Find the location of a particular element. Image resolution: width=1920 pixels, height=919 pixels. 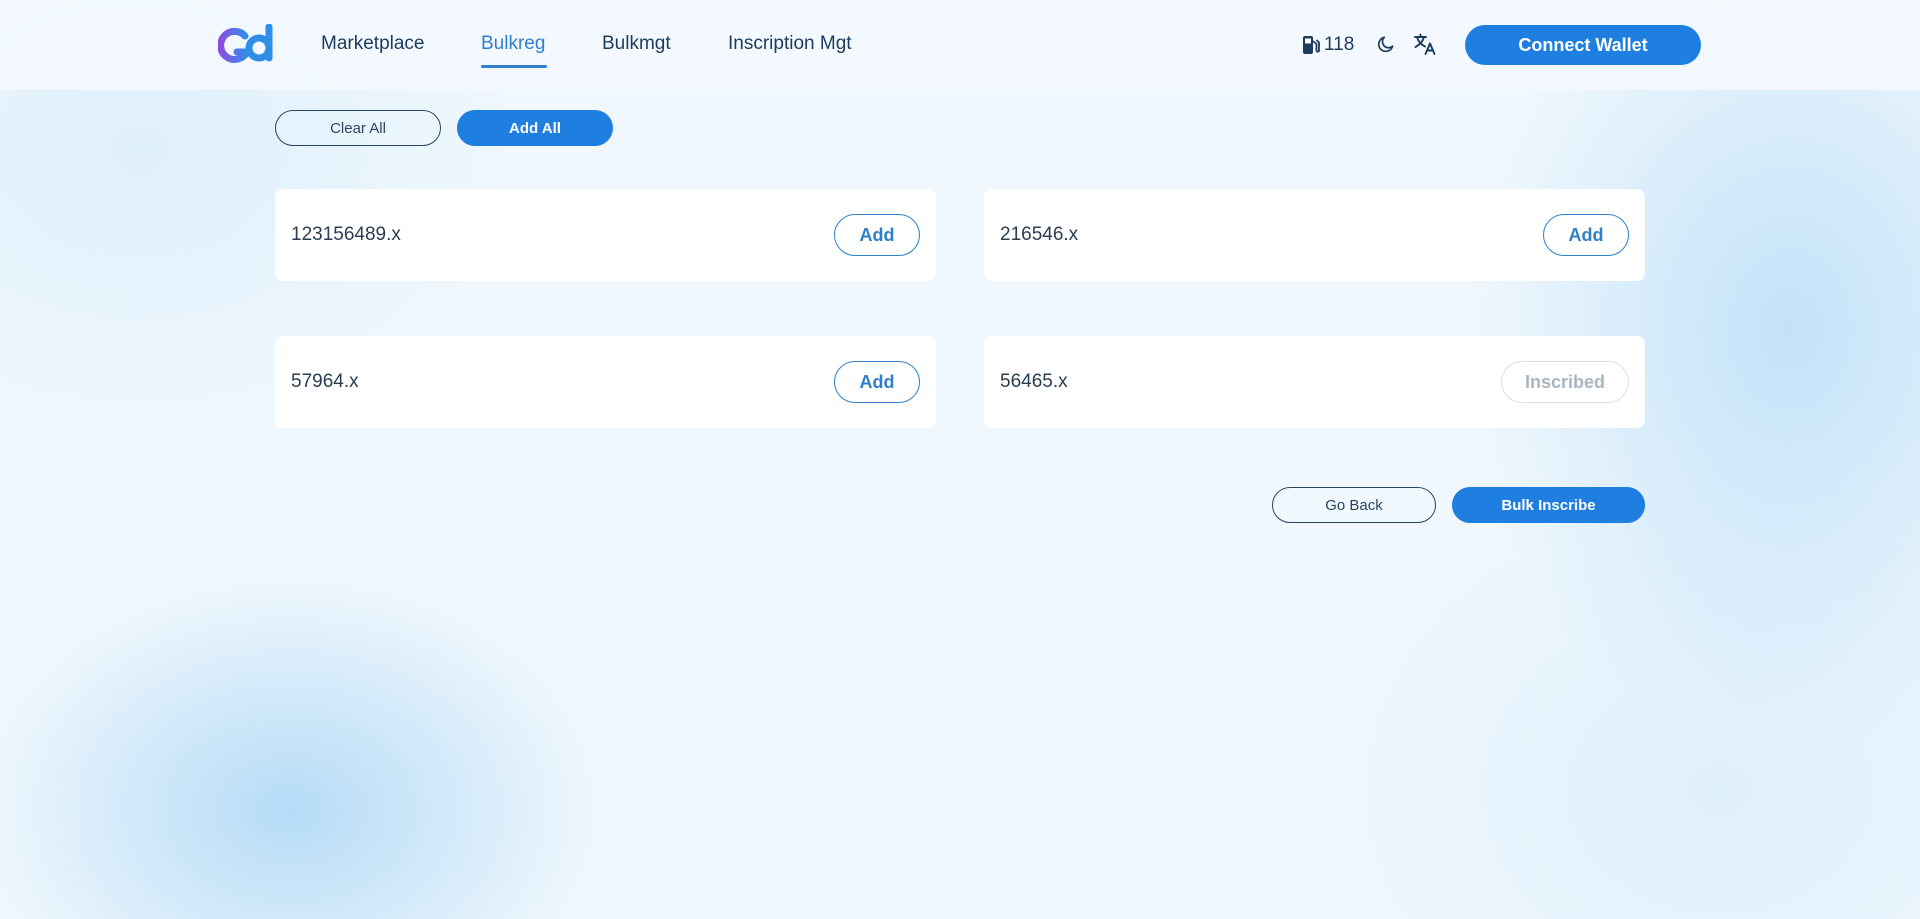

nav-inscription-mgt: Inscription Mgt is located at coordinates (790, 44).